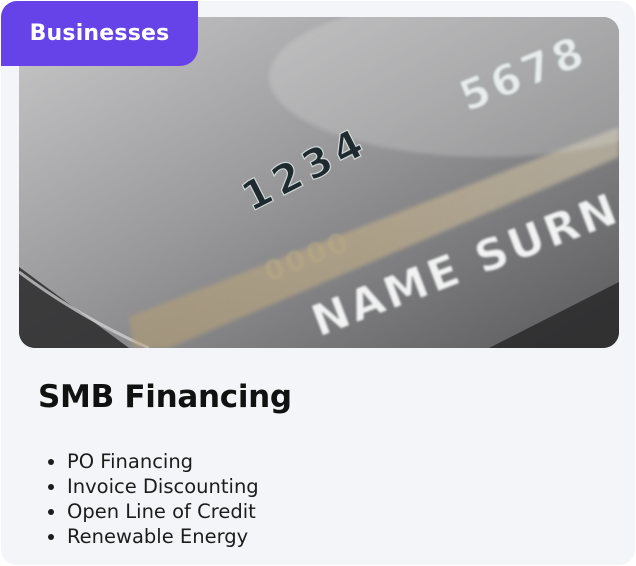 The width and height of the screenshot is (636, 566). Describe the element at coordinates (163, 536) in the screenshot. I see `feature-item: Renewable Energy` at that location.